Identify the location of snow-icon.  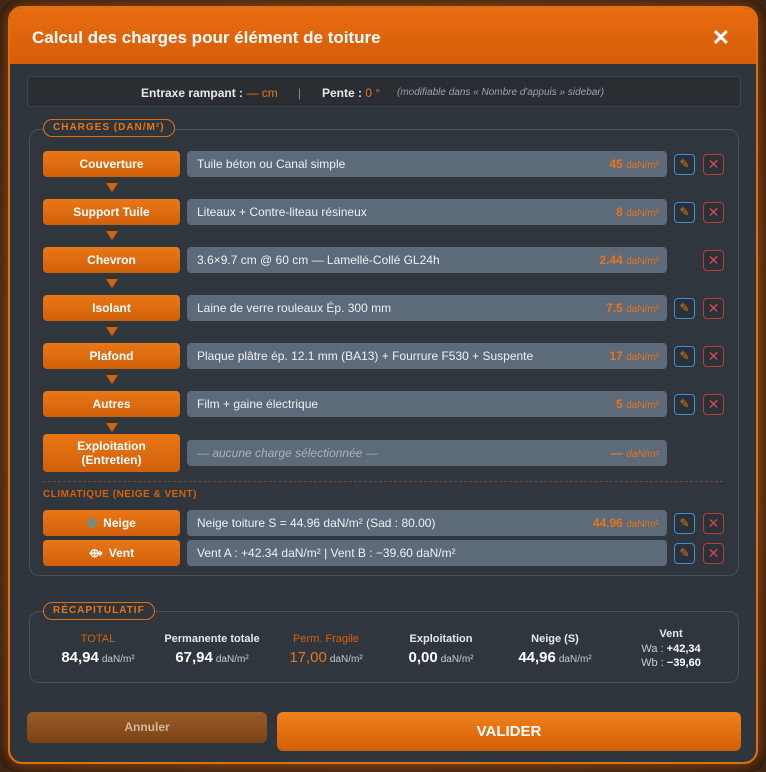
(92, 523).